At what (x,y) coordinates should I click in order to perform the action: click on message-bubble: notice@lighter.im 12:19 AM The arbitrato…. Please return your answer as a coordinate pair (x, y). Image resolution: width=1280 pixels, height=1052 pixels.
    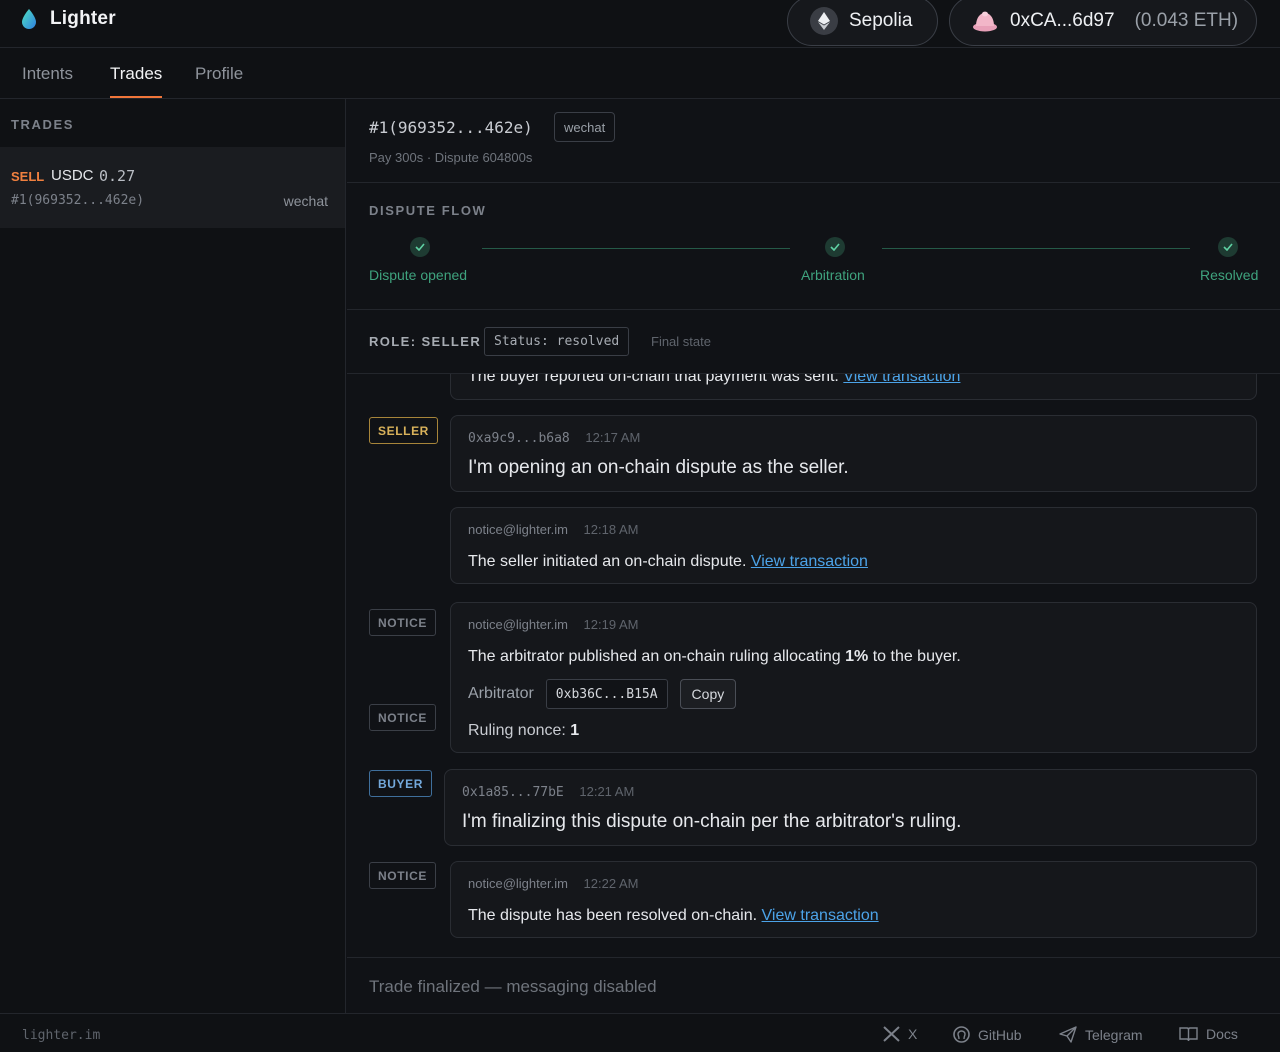
    Looking at the image, I should click on (853, 677).